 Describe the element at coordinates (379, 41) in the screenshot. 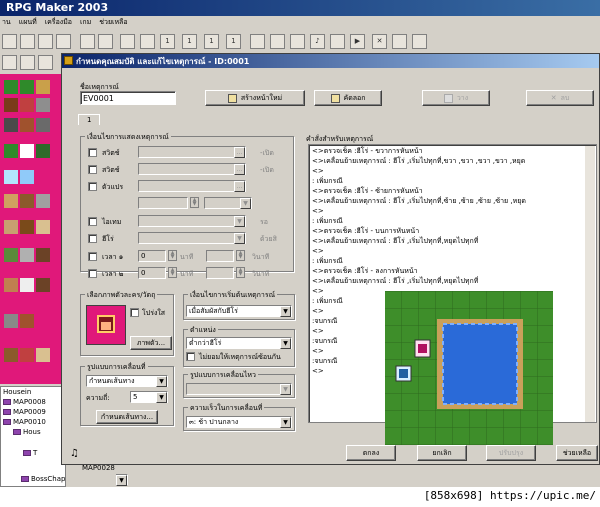

I see `fullscreen-icon: ✕` at that location.